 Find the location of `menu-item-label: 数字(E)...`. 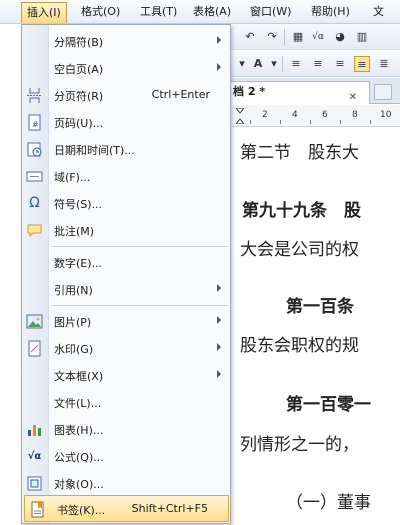

menu-item-label: 数字(E)... is located at coordinates (78, 263).